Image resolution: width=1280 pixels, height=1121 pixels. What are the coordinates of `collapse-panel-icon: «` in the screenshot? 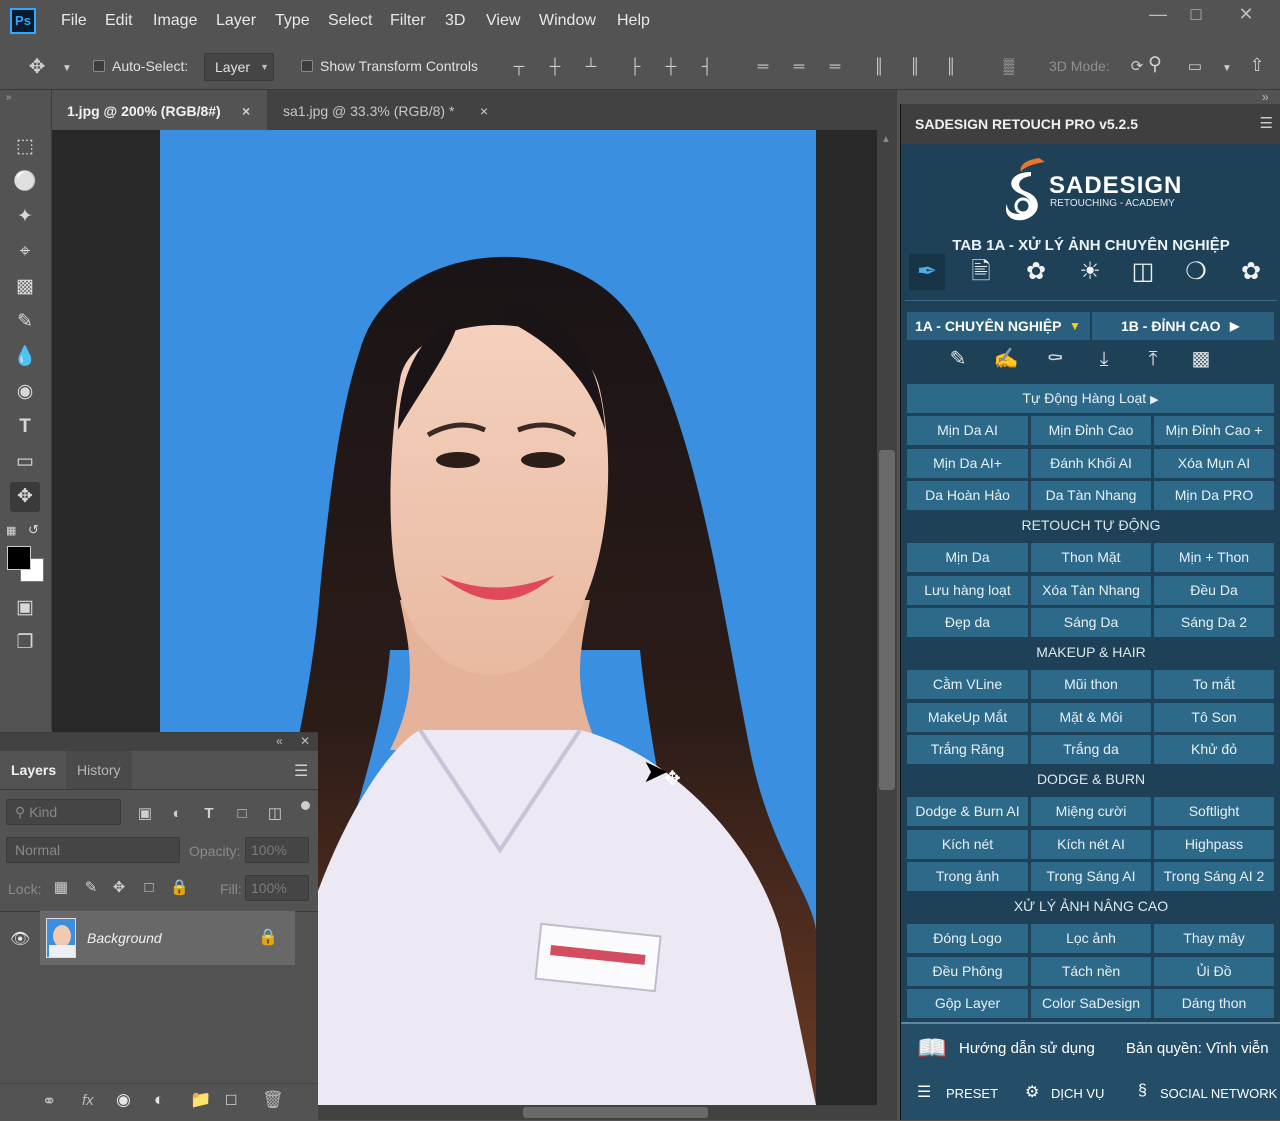 It's located at (279, 741).